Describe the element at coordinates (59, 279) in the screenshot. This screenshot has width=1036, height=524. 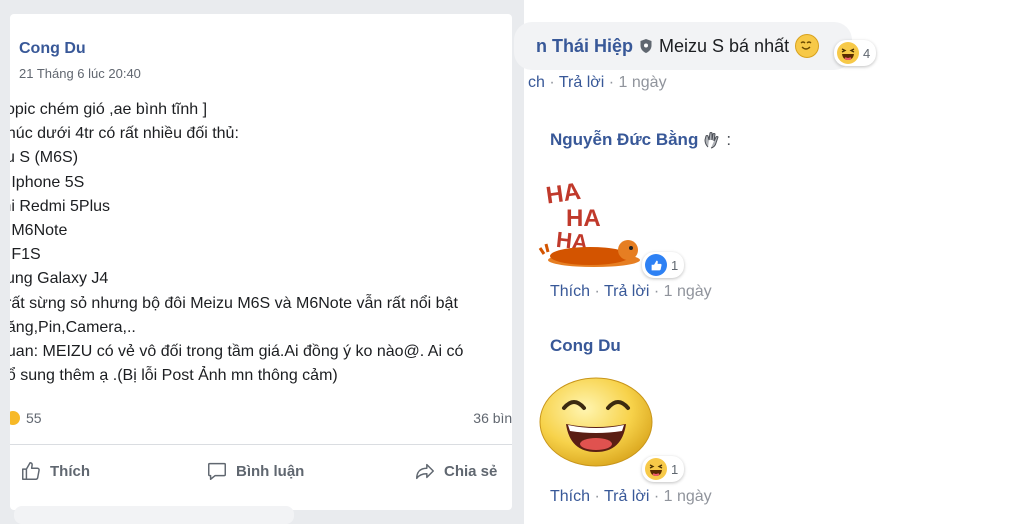
I see `post-body-line: sung Galaxy J4` at that location.